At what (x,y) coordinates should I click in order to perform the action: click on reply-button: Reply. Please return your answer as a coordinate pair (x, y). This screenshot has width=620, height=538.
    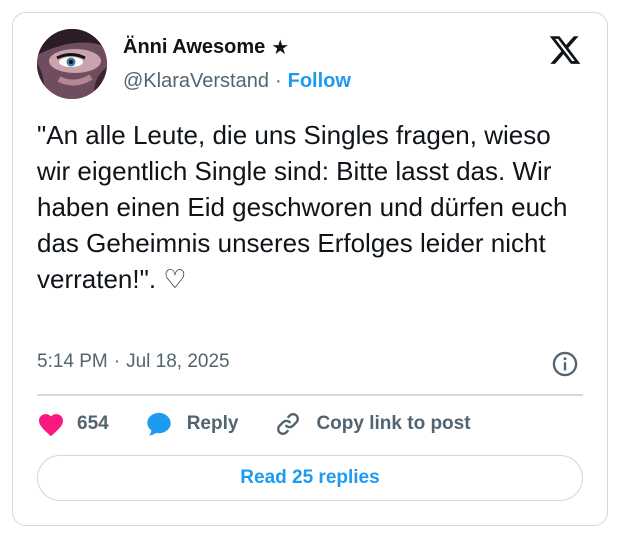
    Looking at the image, I should click on (192, 424).